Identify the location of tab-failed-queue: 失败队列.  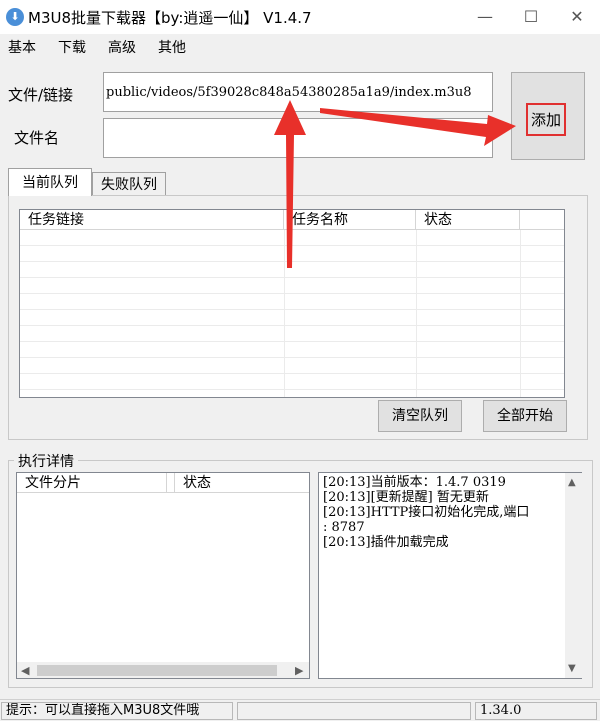
(129, 184).